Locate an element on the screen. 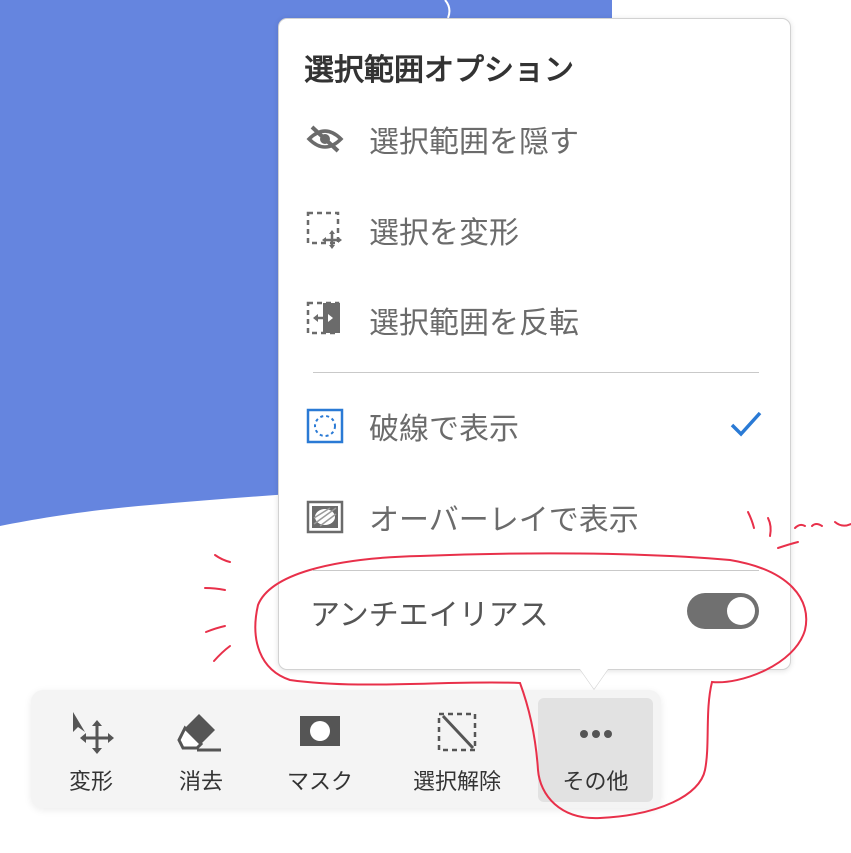 The image size is (851, 853). tool-label: 選択解除 is located at coordinates (456, 782).